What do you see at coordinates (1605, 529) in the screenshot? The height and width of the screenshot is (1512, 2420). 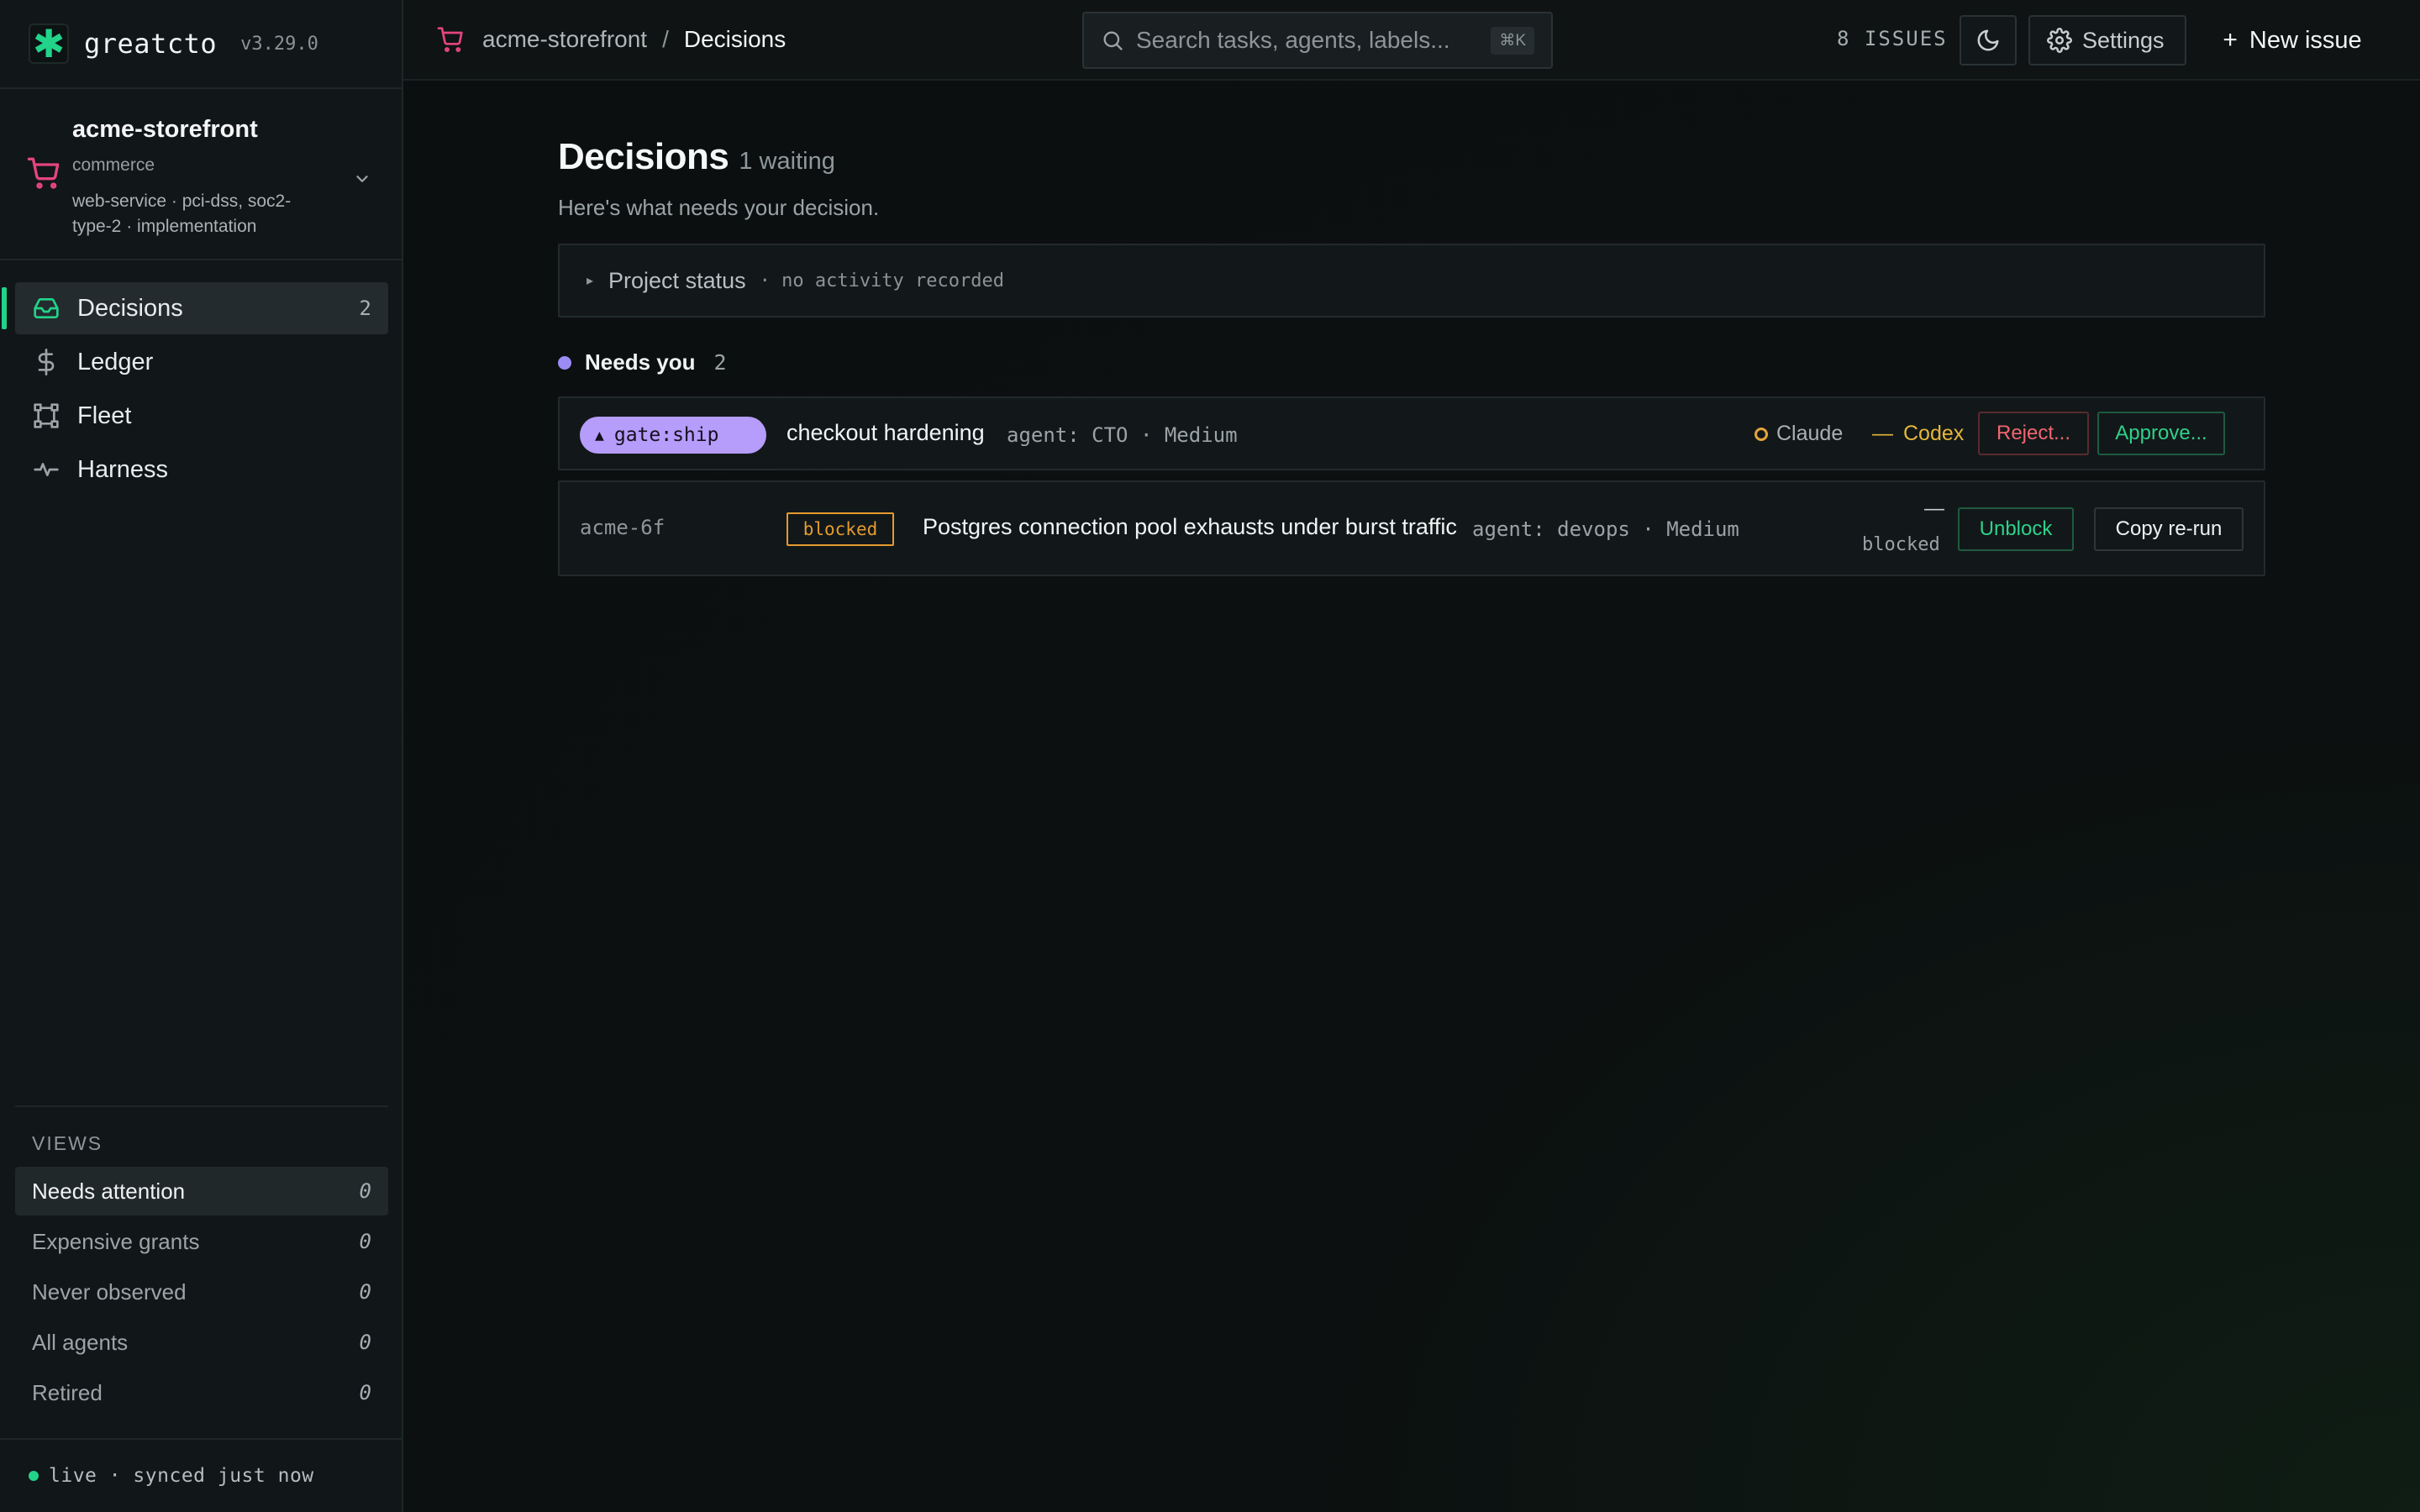 I see `issue-meta: agent: devops · Medium` at bounding box center [1605, 529].